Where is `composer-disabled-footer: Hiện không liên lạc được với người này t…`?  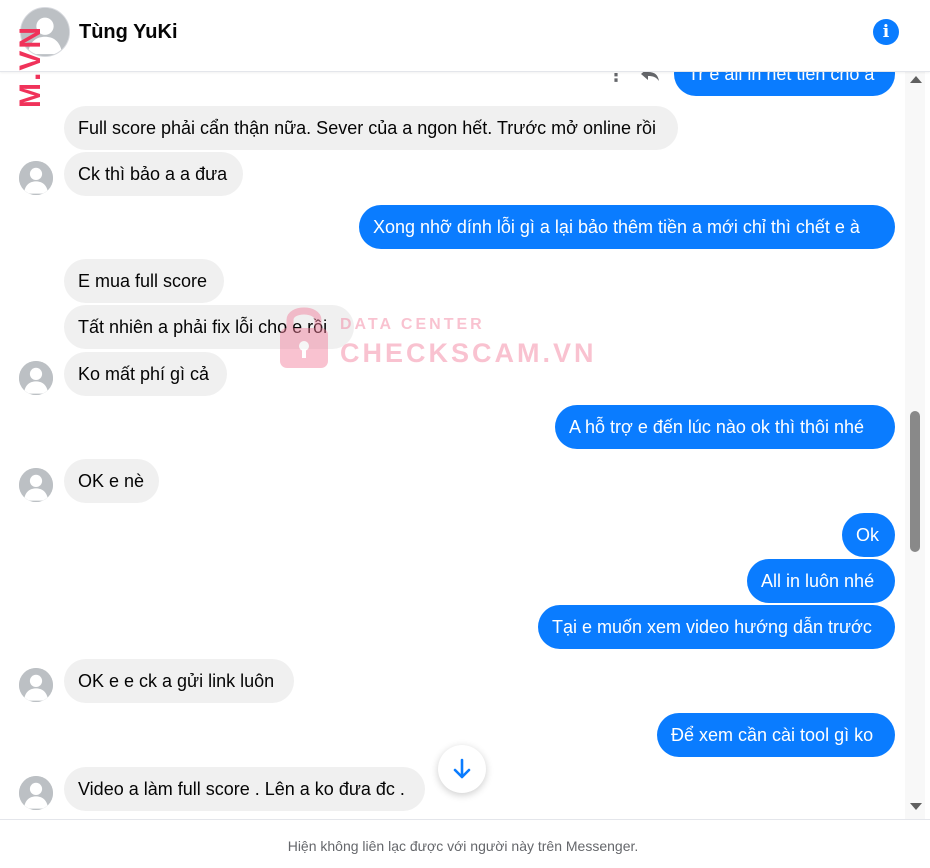 composer-disabled-footer: Hiện không liên lạc được với người này t… is located at coordinates (465, 843).